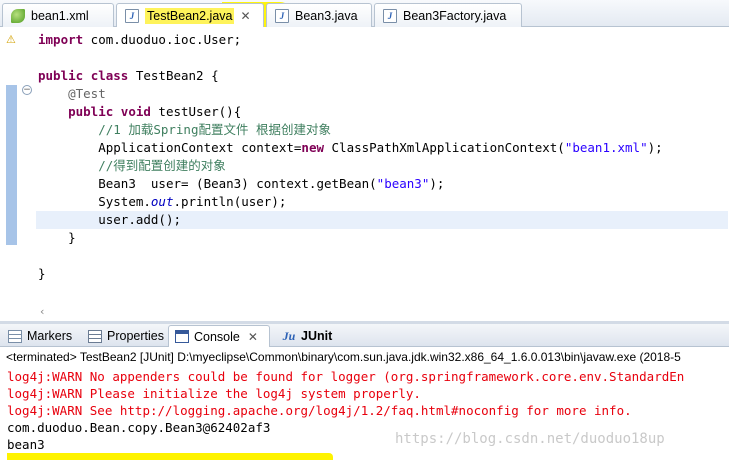 This screenshot has height=460, width=729. I want to click on change-marker, so click(11, 165).